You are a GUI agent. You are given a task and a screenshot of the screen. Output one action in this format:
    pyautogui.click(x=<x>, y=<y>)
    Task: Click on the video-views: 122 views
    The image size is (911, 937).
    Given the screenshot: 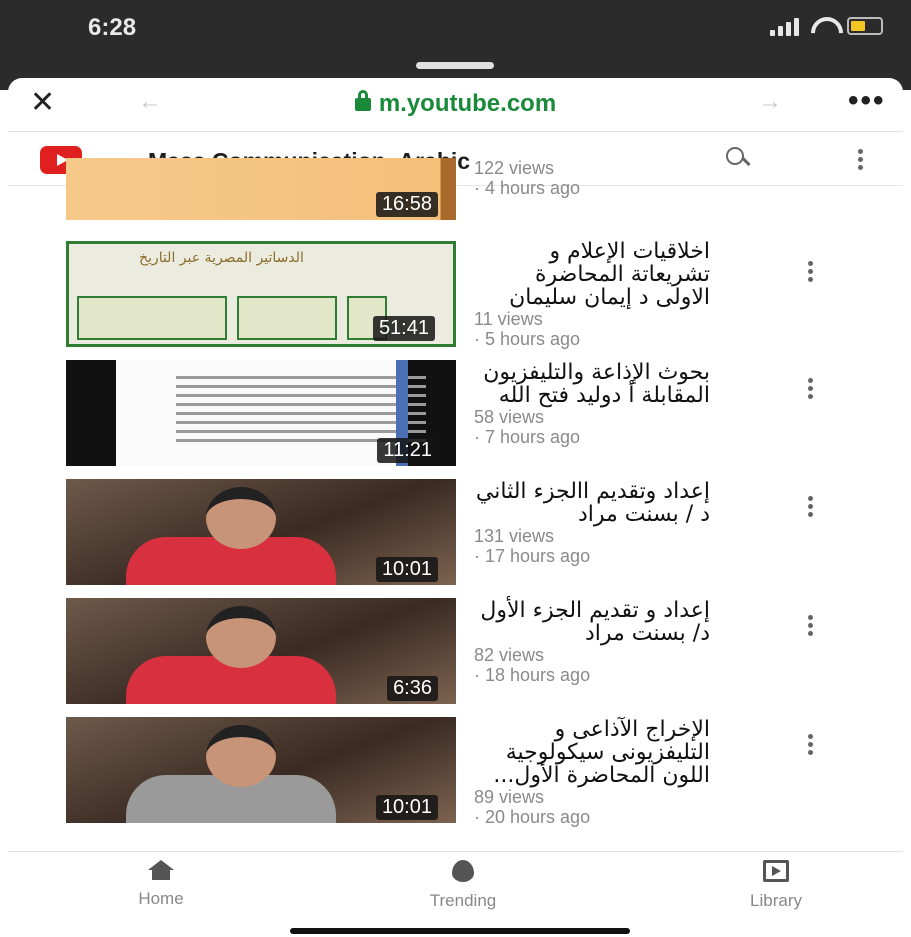 What is the action you would take?
    pyautogui.click(x=514, y=168)
    